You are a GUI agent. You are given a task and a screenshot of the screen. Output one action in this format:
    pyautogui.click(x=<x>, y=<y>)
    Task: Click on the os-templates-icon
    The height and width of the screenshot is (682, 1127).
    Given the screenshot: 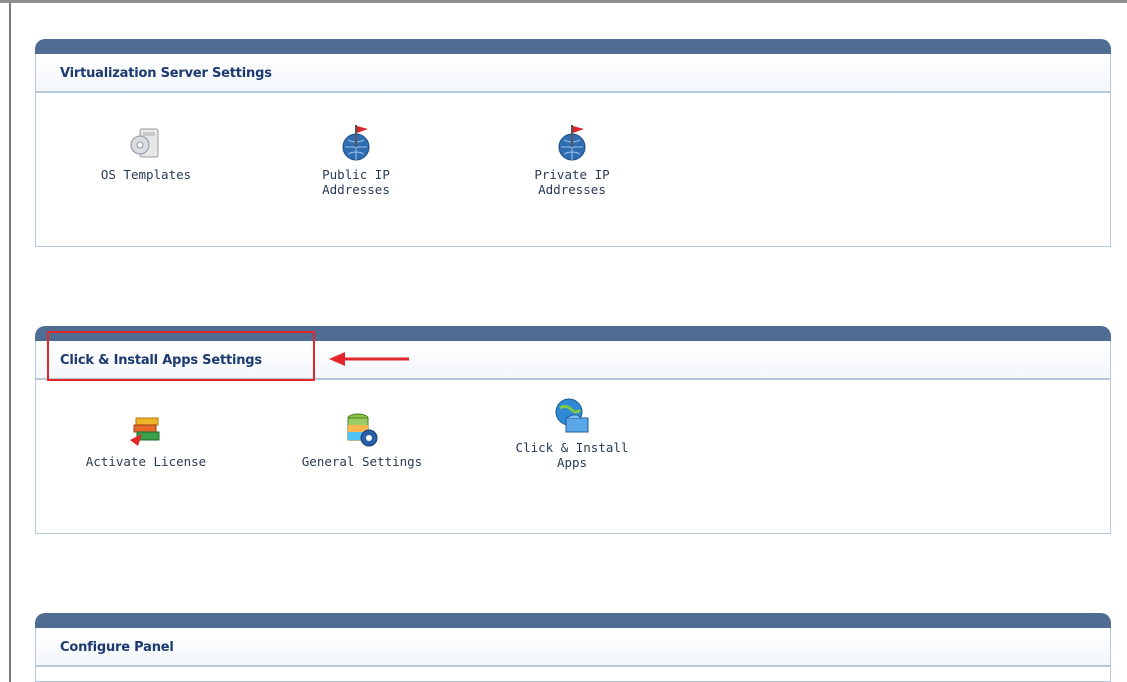 What is the action you would take?
    pyautogui.click(x=144, y=143)
    